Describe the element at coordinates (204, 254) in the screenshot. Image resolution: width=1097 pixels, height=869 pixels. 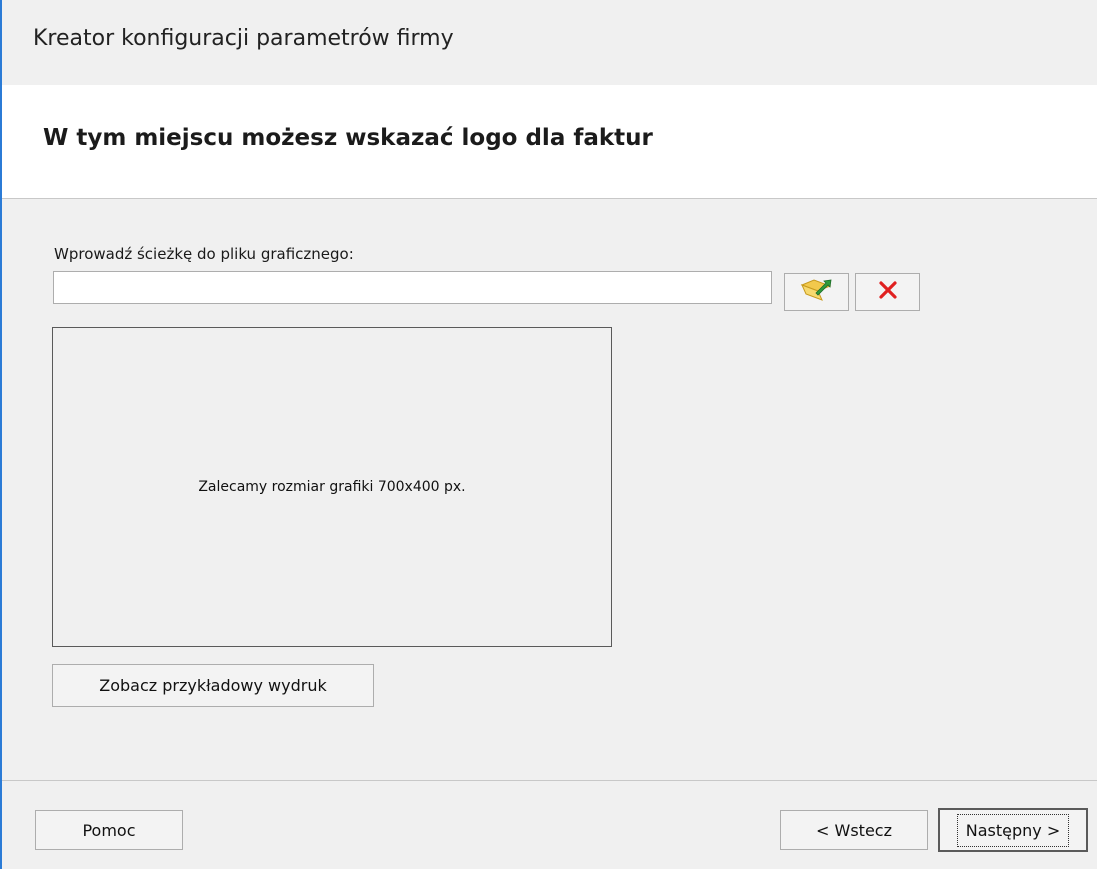
I see `path-label: Wprowadź ścieżkę do pliku graficznego:` at that location.